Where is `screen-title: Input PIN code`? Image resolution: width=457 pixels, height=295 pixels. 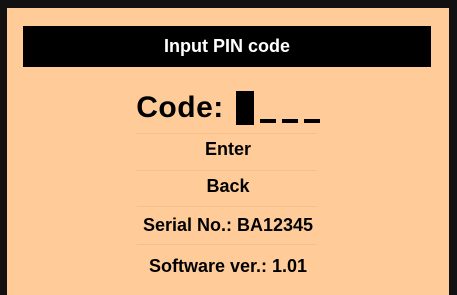
screen-title: Input PIN code is located at coordinates (227, 46).